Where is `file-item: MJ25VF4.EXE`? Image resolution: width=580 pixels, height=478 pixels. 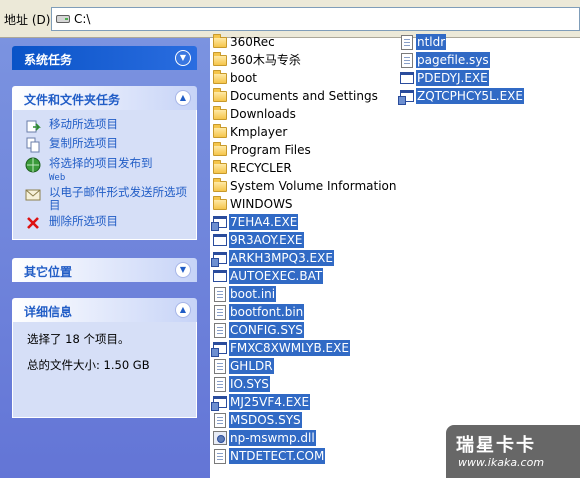 file-item: MJ25VF4.EXE is located at coordinates (301, 402).